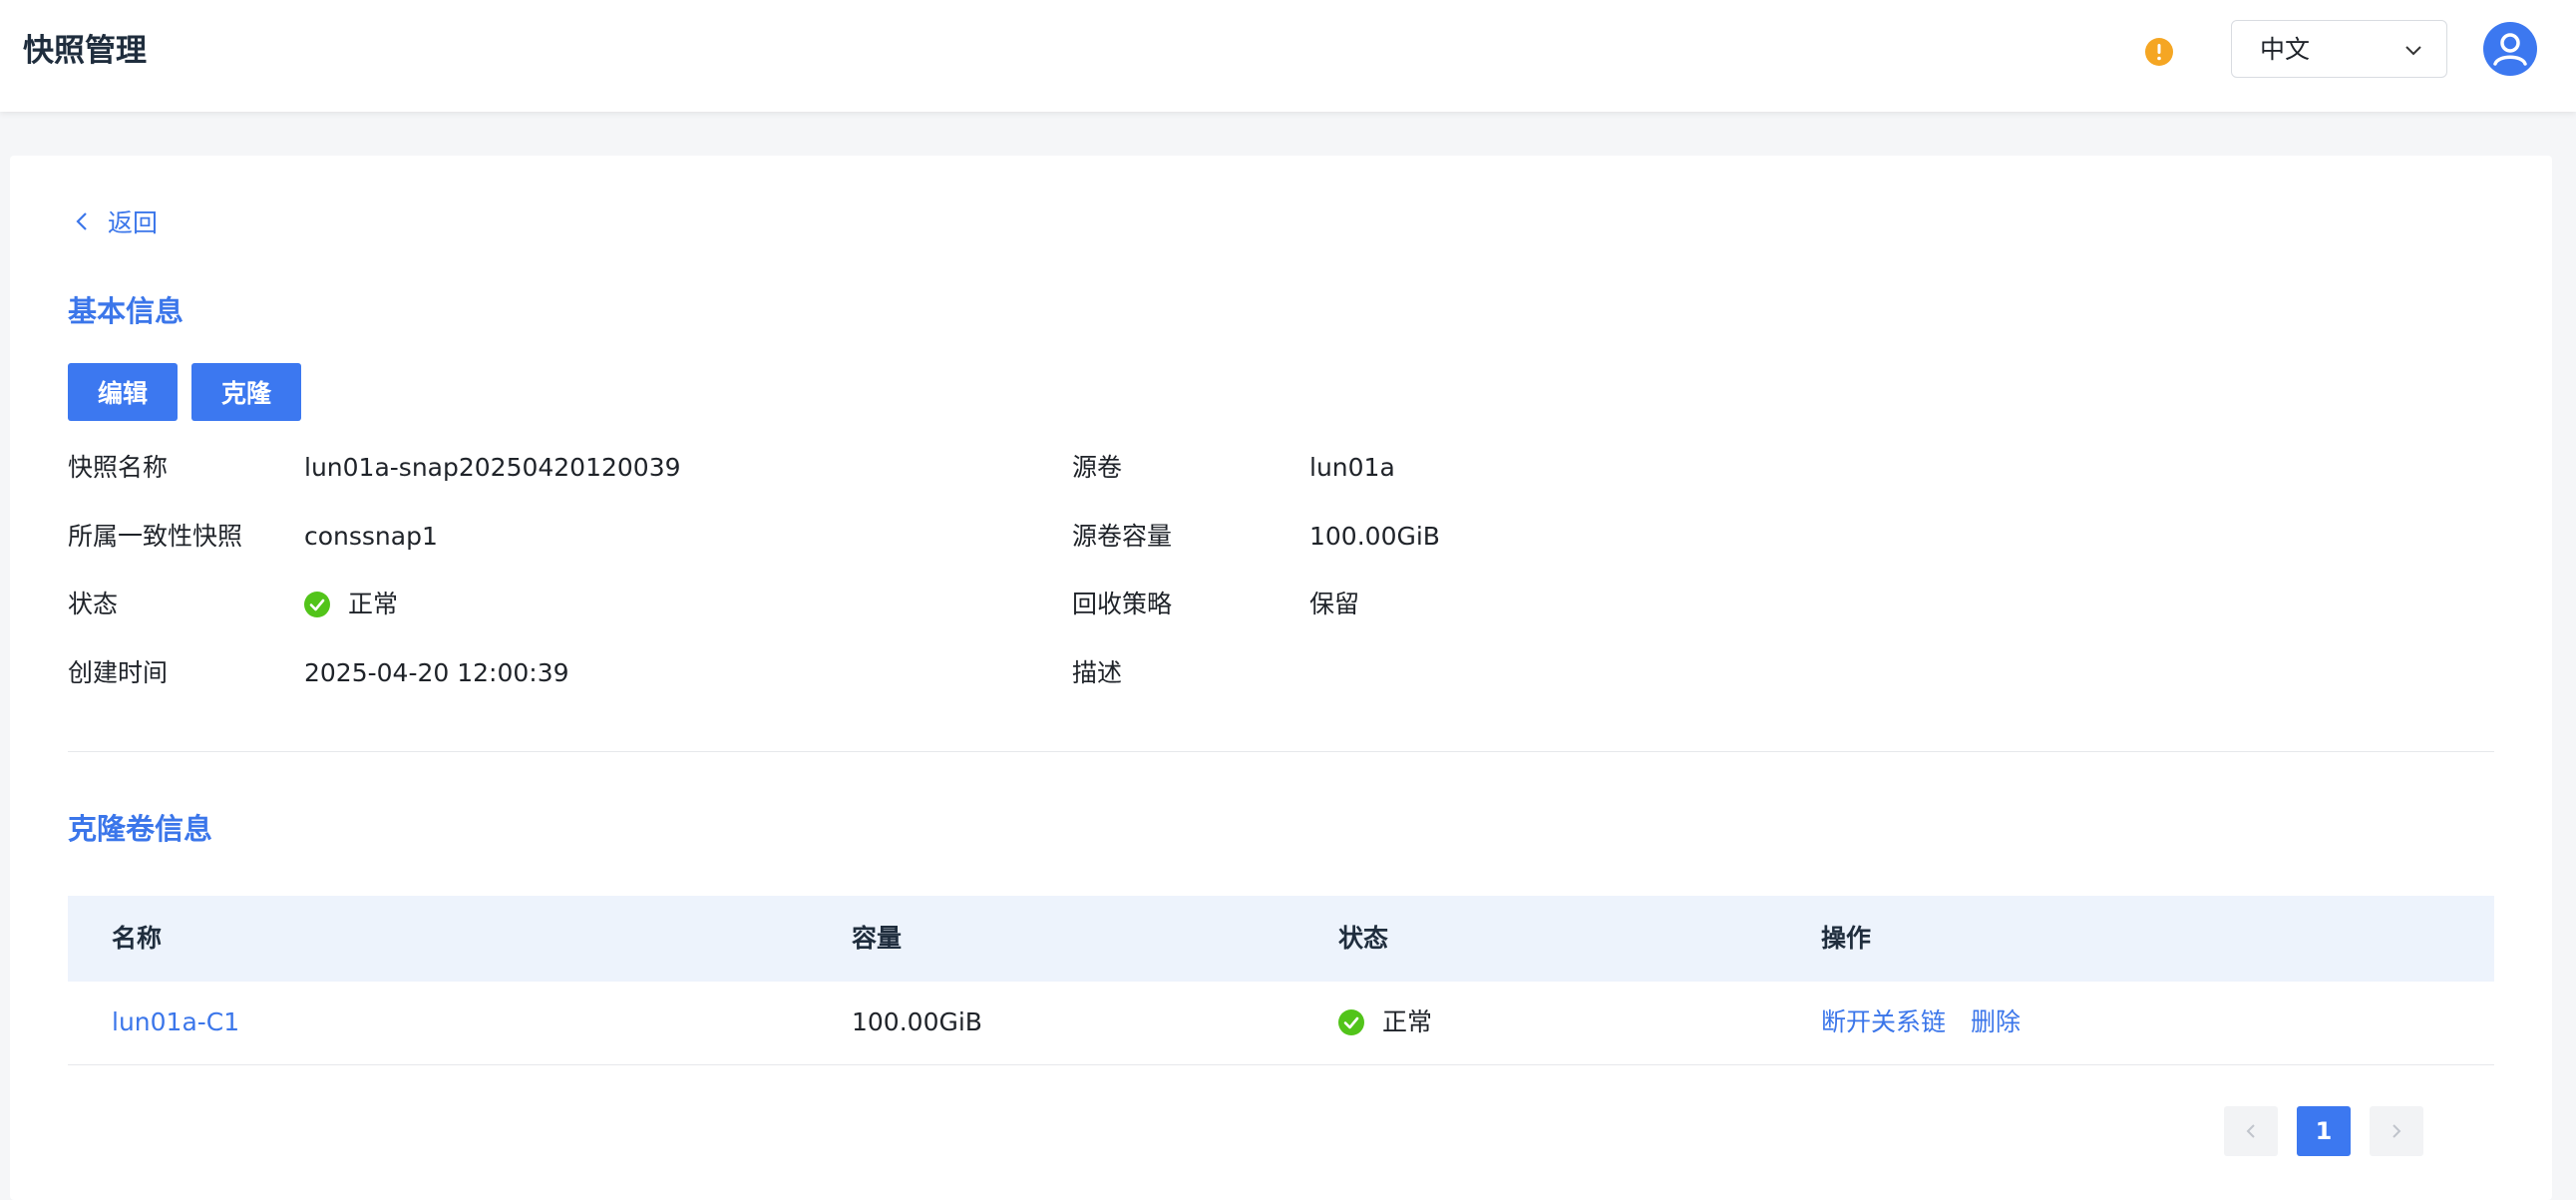 The width and height of the screenshot is (2576, 1200). Describe the element at coordinates (1097, 467) in the screenshot. I see `source-volume-label: 源卷` at that location.